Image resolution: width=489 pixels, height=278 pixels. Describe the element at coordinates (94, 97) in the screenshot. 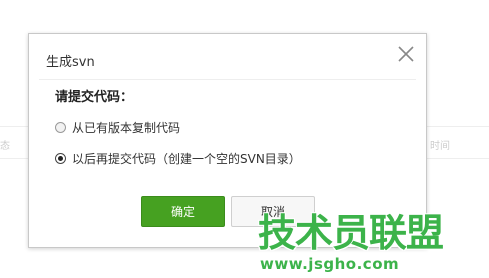

I see `submit-code-label: 请提交代码：` at that location.